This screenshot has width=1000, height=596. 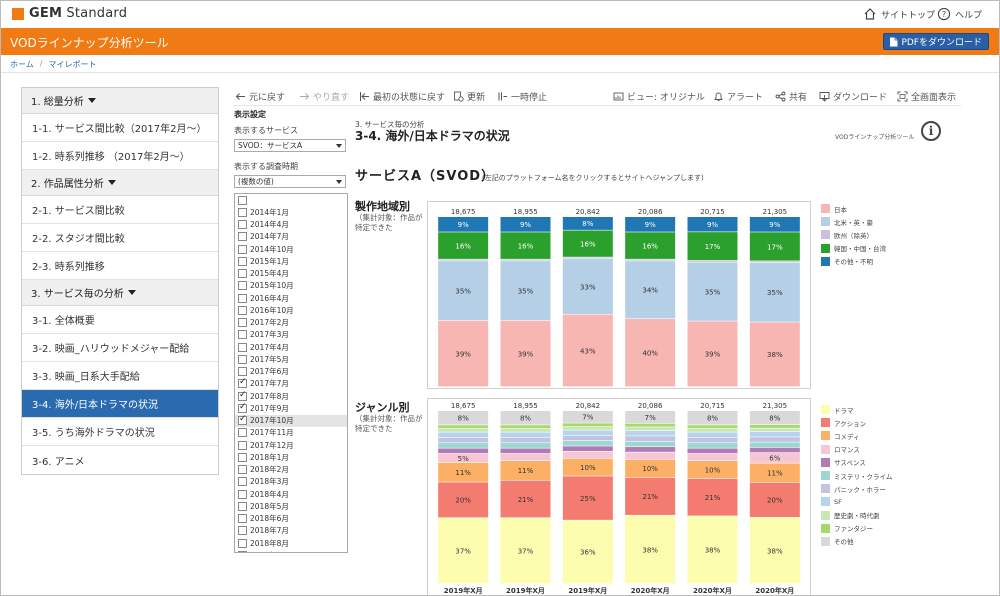 I want to click on breadcrumb-home: ホーム, so click(x=22, y=64).